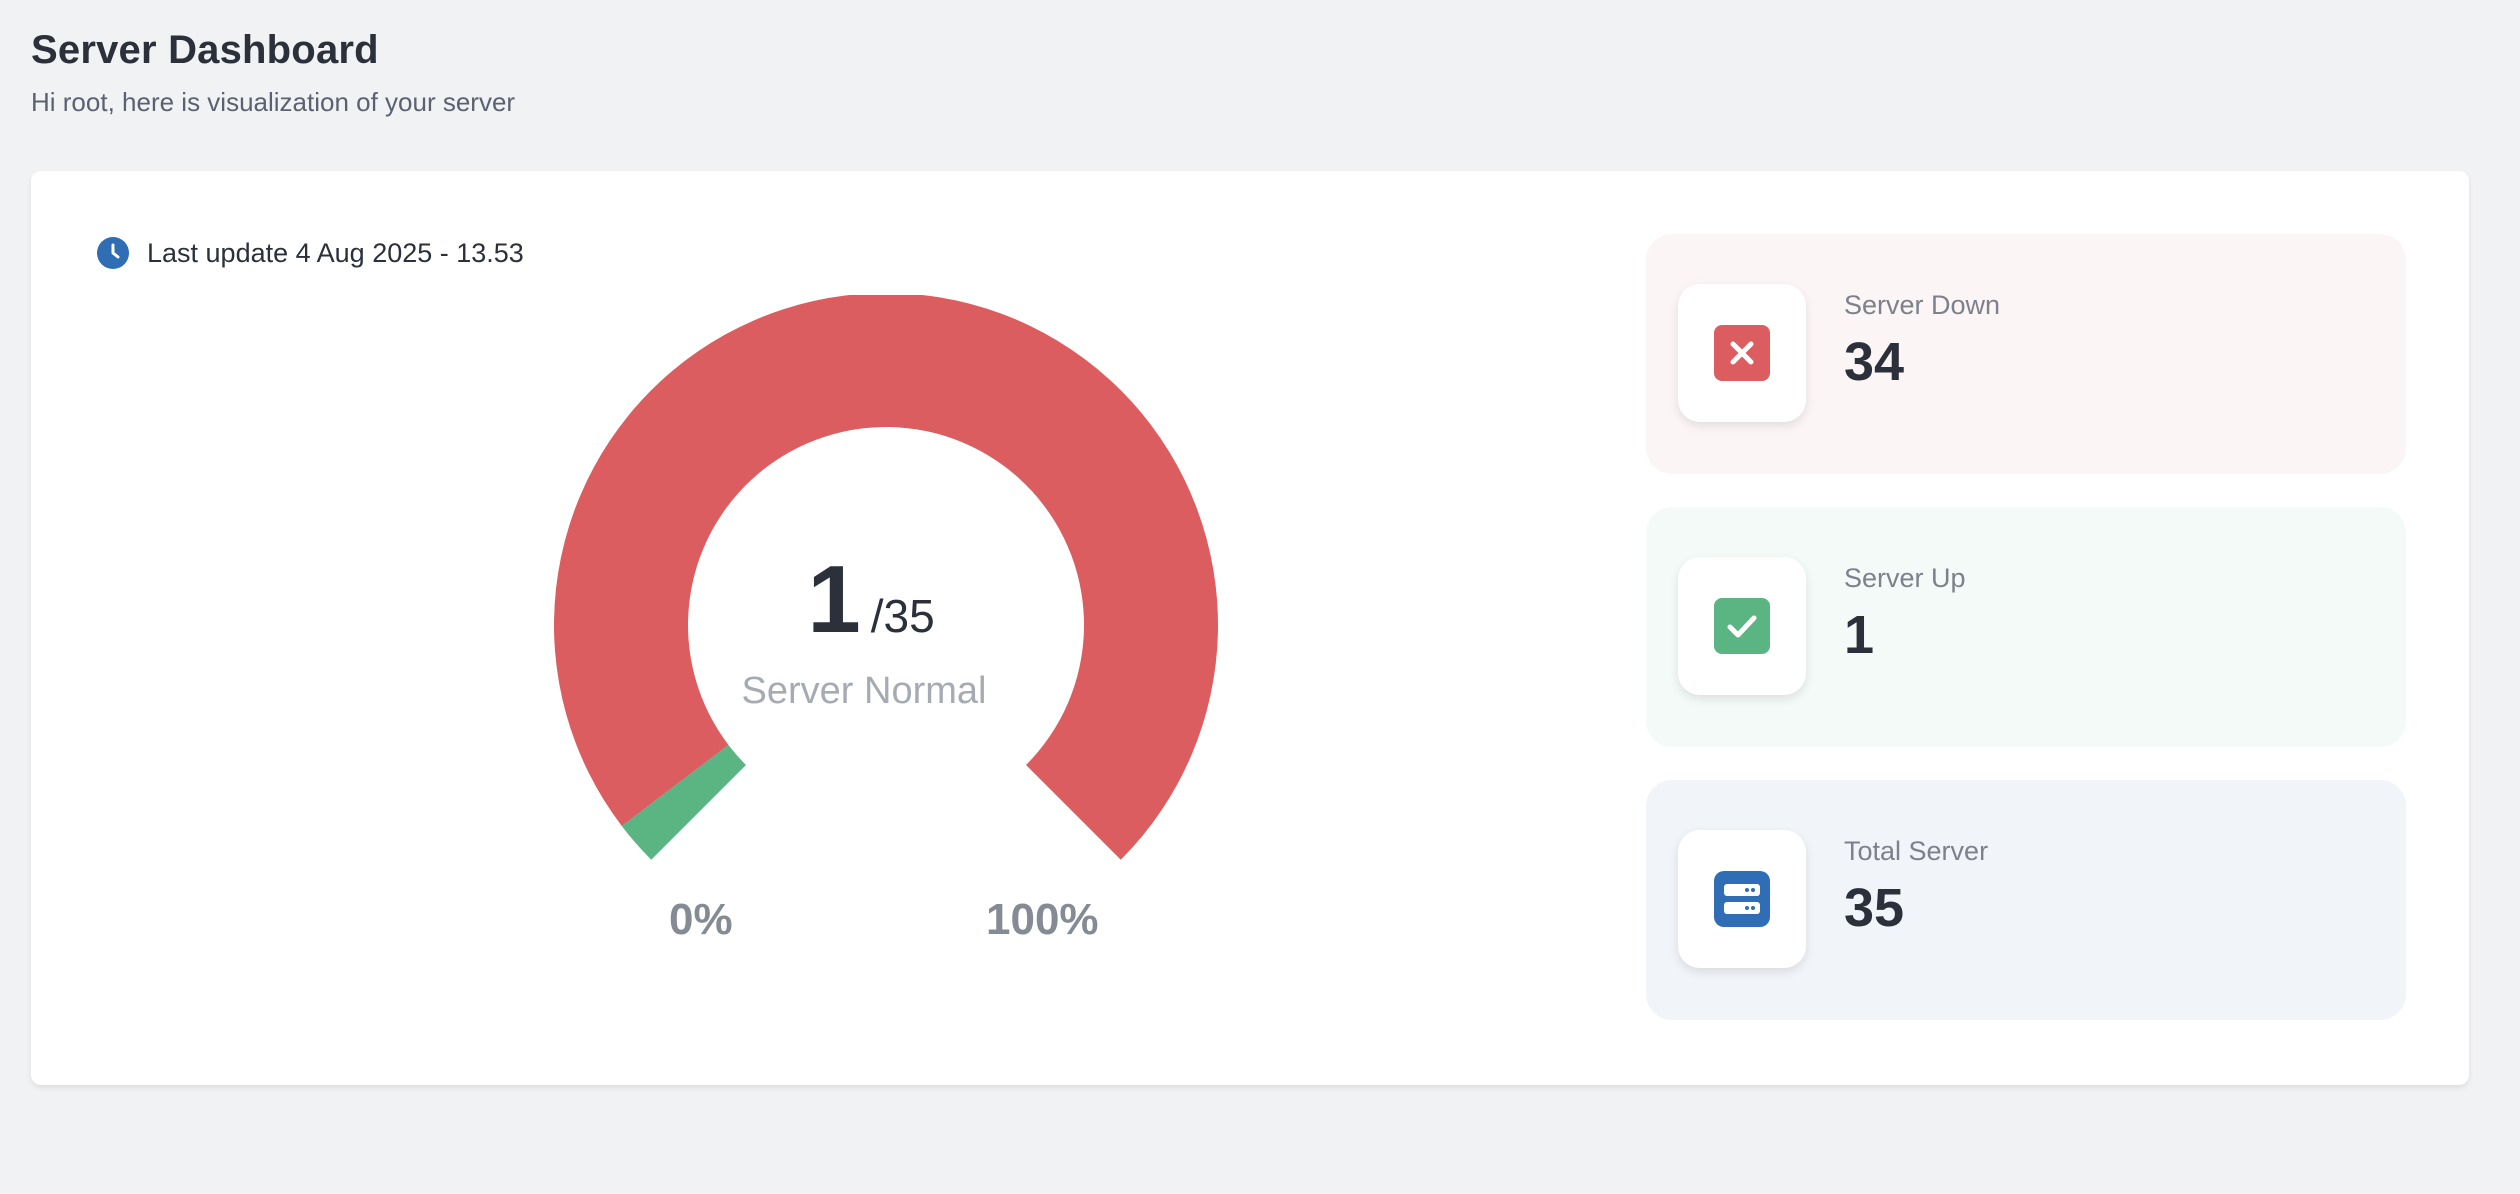 This screenshot has height=1194, width=2520. What do you see at coordinates (1859, 635) in the screenshot?
I see `server-up-value: 1` at bounding box center [1859, 635].